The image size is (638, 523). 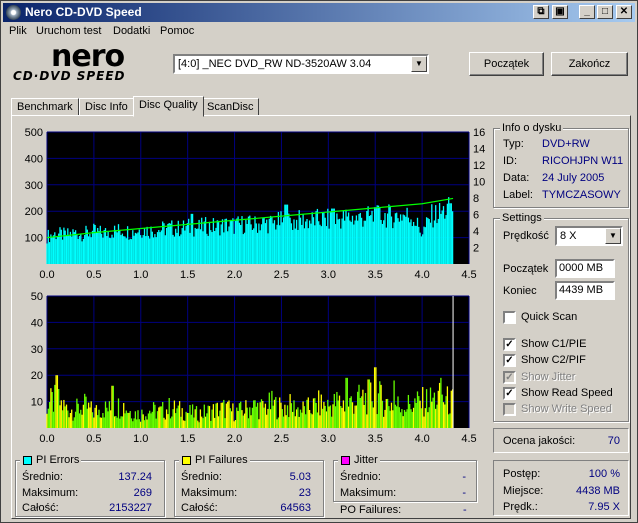 I want to click on progress-label: Postęp:, so click(x=522, y=474).